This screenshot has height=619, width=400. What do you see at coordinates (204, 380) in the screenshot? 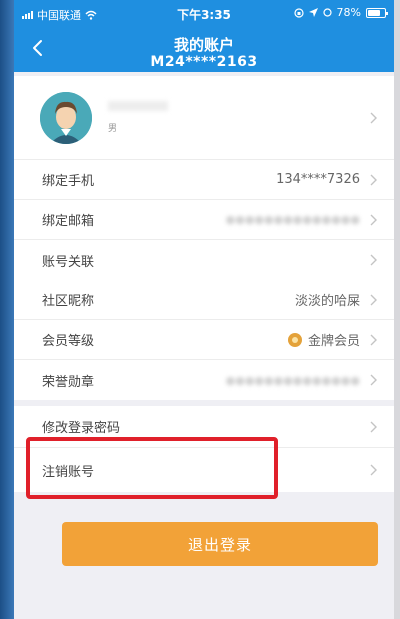
I see `honor-badge-row: 荣誉勋章 ●●●●●●●●●●●●●●` at bounding box center [204, 380].